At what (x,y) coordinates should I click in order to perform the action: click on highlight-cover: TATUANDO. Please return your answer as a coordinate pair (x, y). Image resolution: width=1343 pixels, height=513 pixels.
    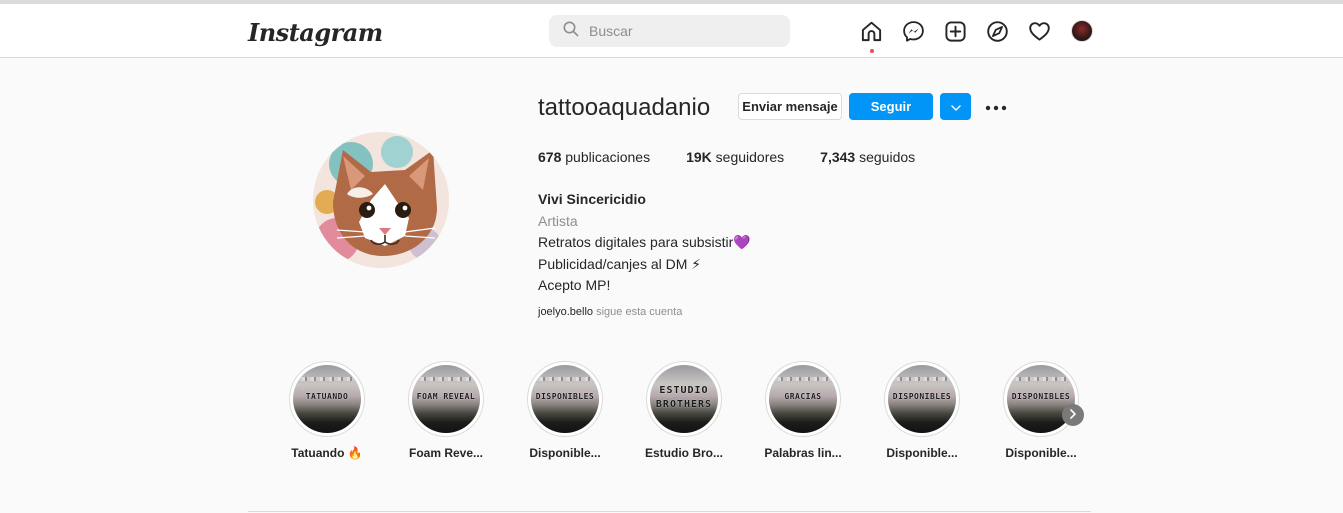
    Looking at the image, I should click on (327, 399).